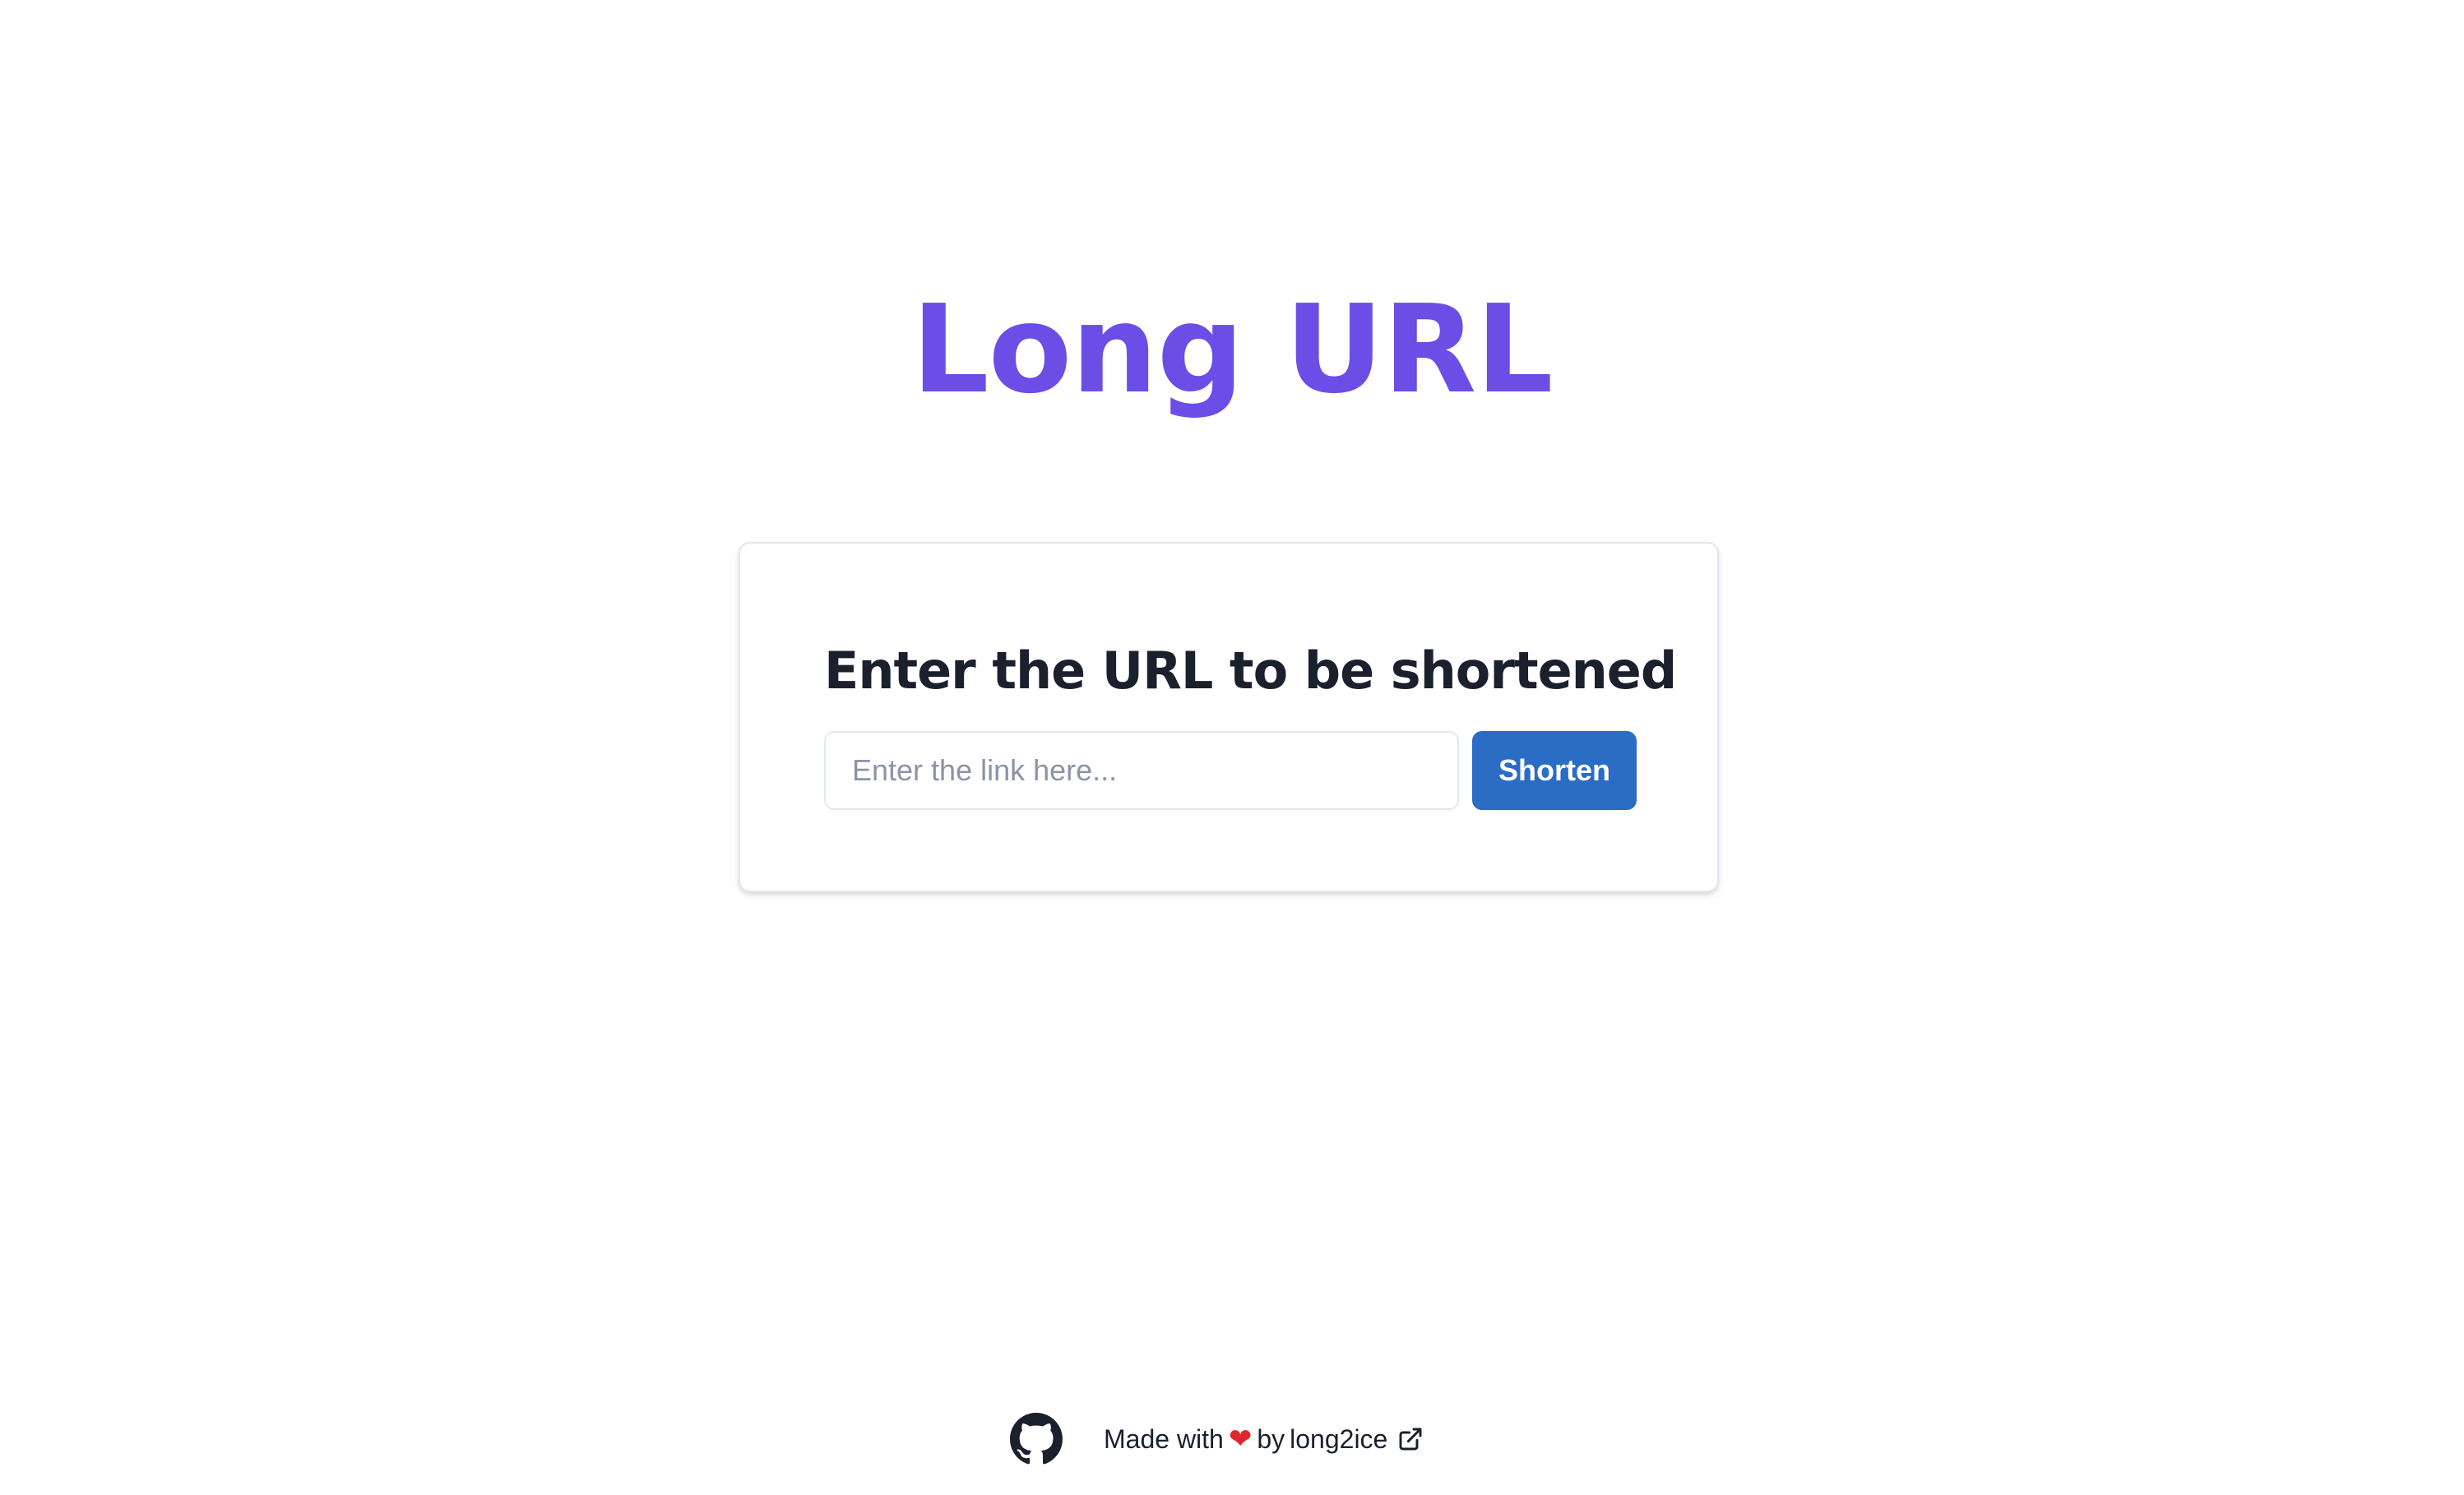 The image size is (2464, 1495). Describe the element at coordinates (1410, 1439) in the screenshot. I see `external-link-icon` at that location.